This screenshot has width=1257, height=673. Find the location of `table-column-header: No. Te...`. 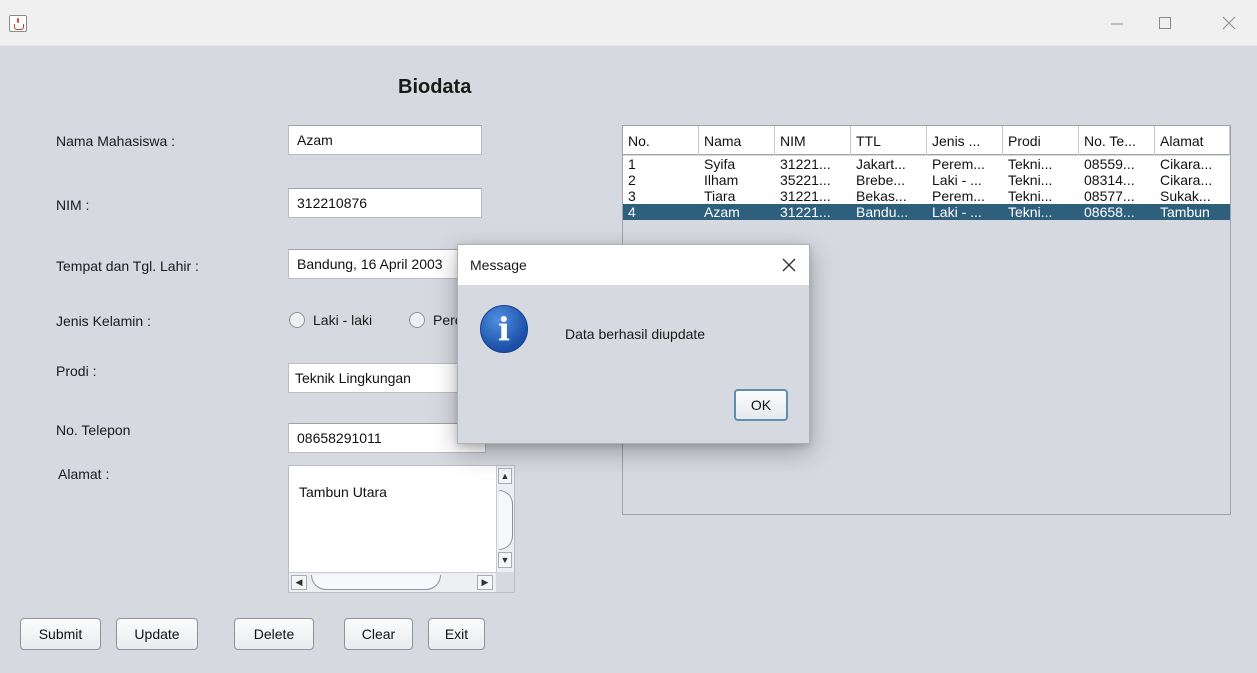

table-column-header: No. Te... is located at coordinates (1117, 140).